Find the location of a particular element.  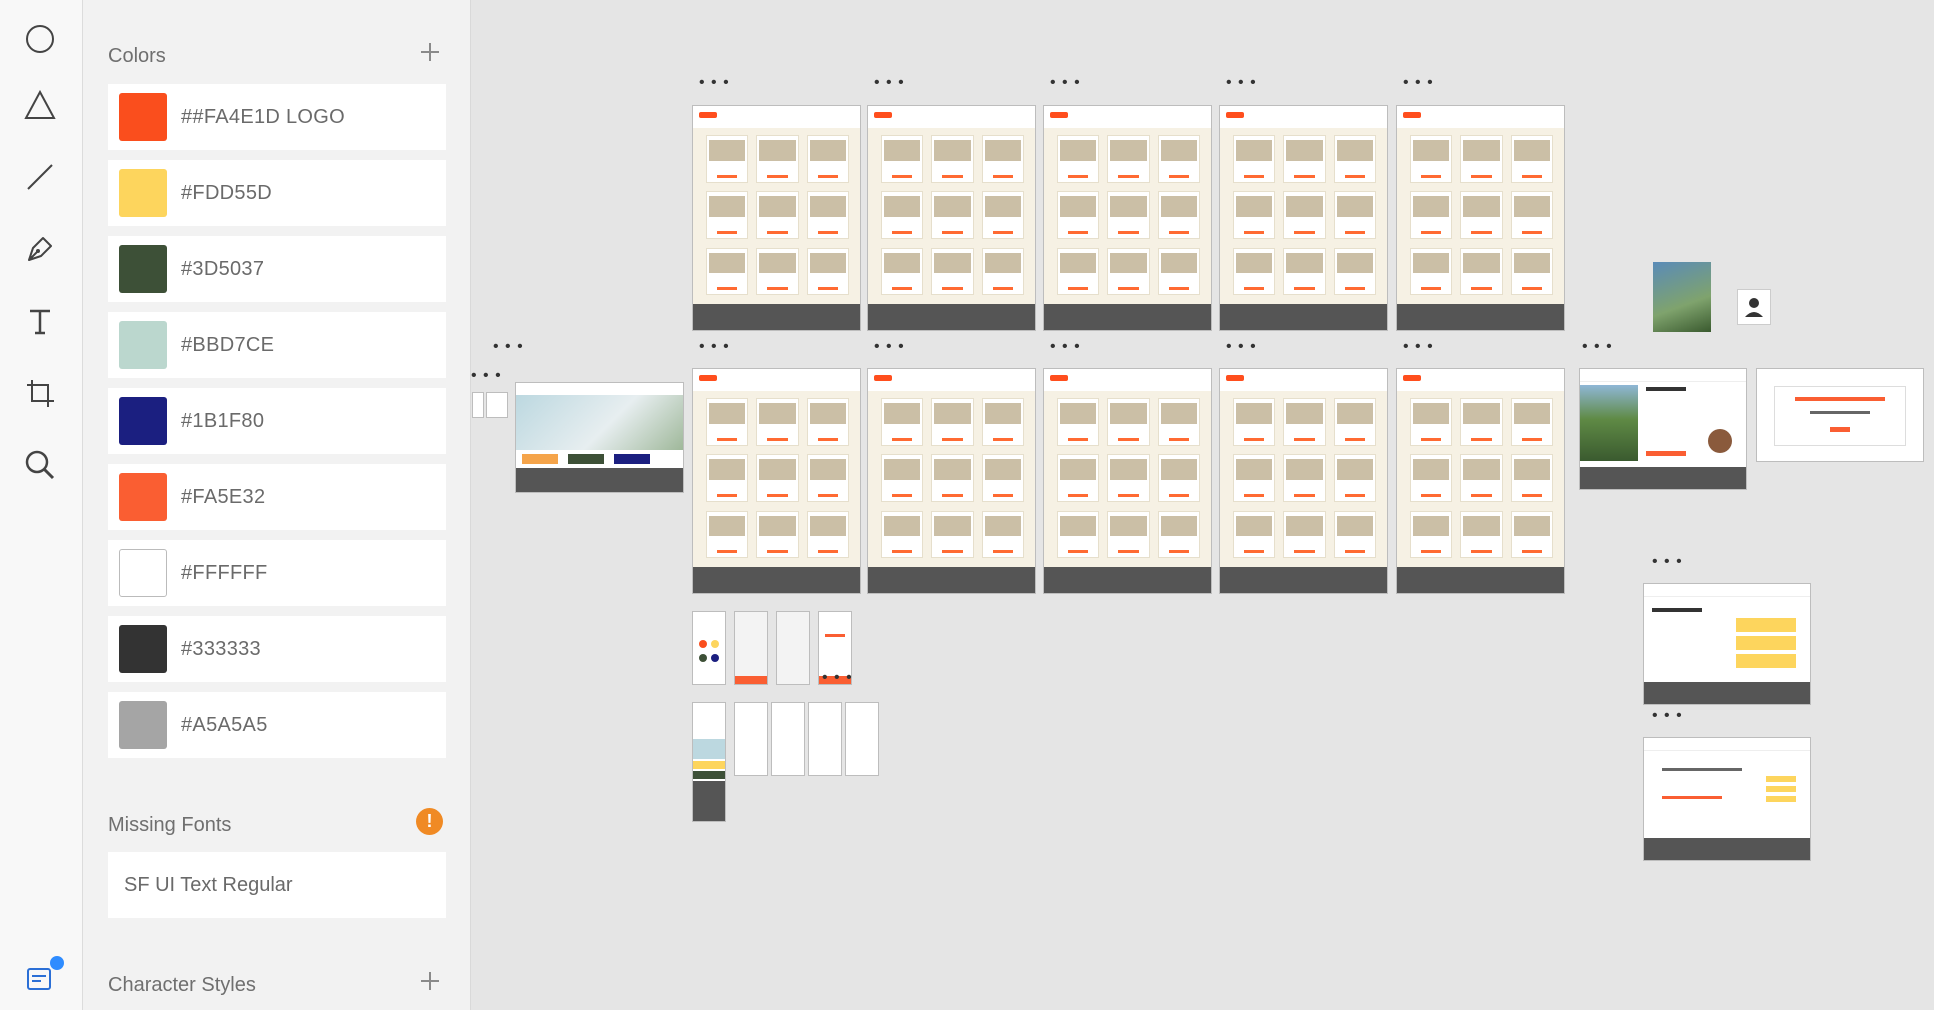

polygon-tool is located at coordinates (40, 105).